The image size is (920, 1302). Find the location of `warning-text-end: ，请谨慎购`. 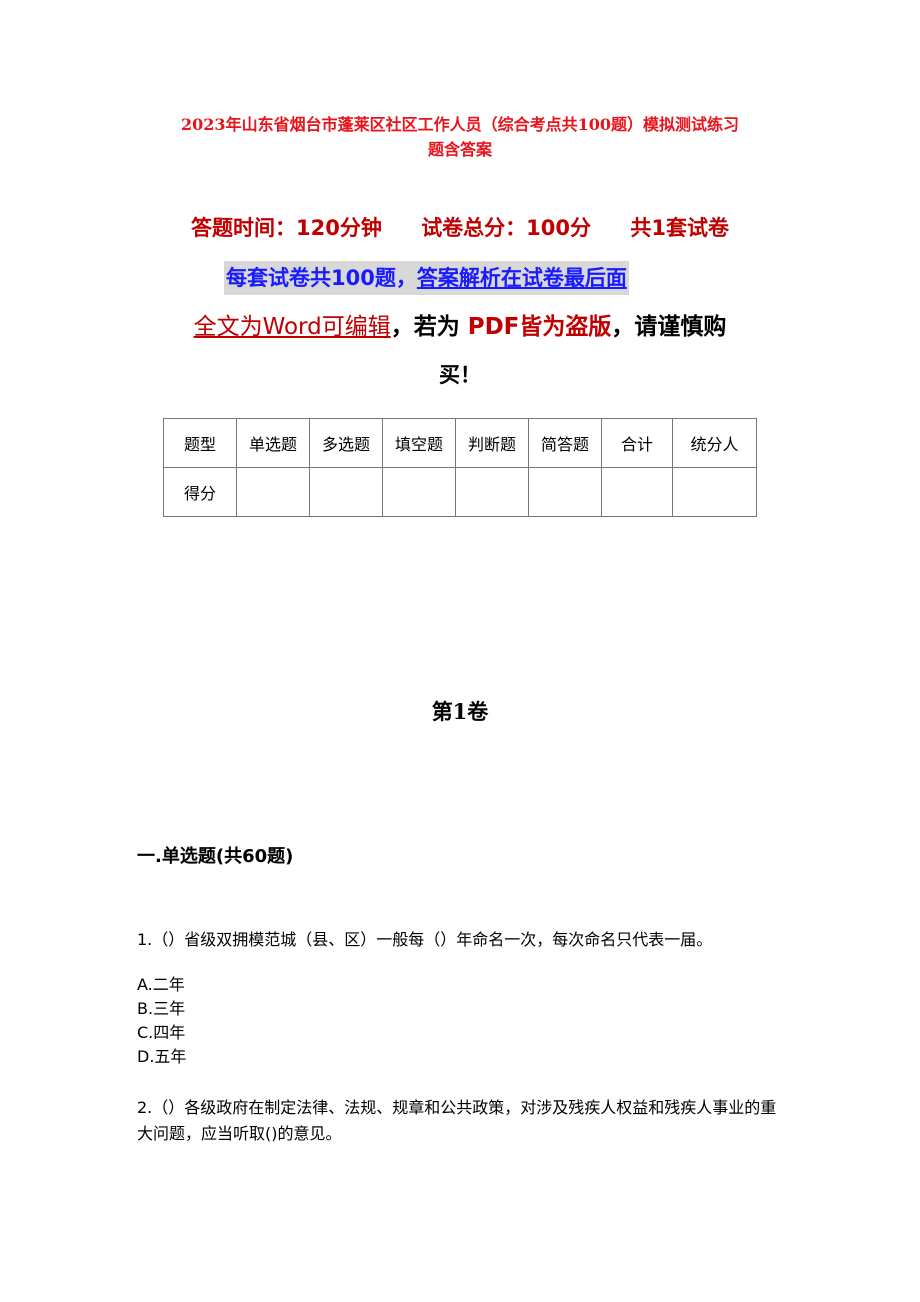

warning-text-end: ，请谨慎购 is located at coordinates (669, 327).